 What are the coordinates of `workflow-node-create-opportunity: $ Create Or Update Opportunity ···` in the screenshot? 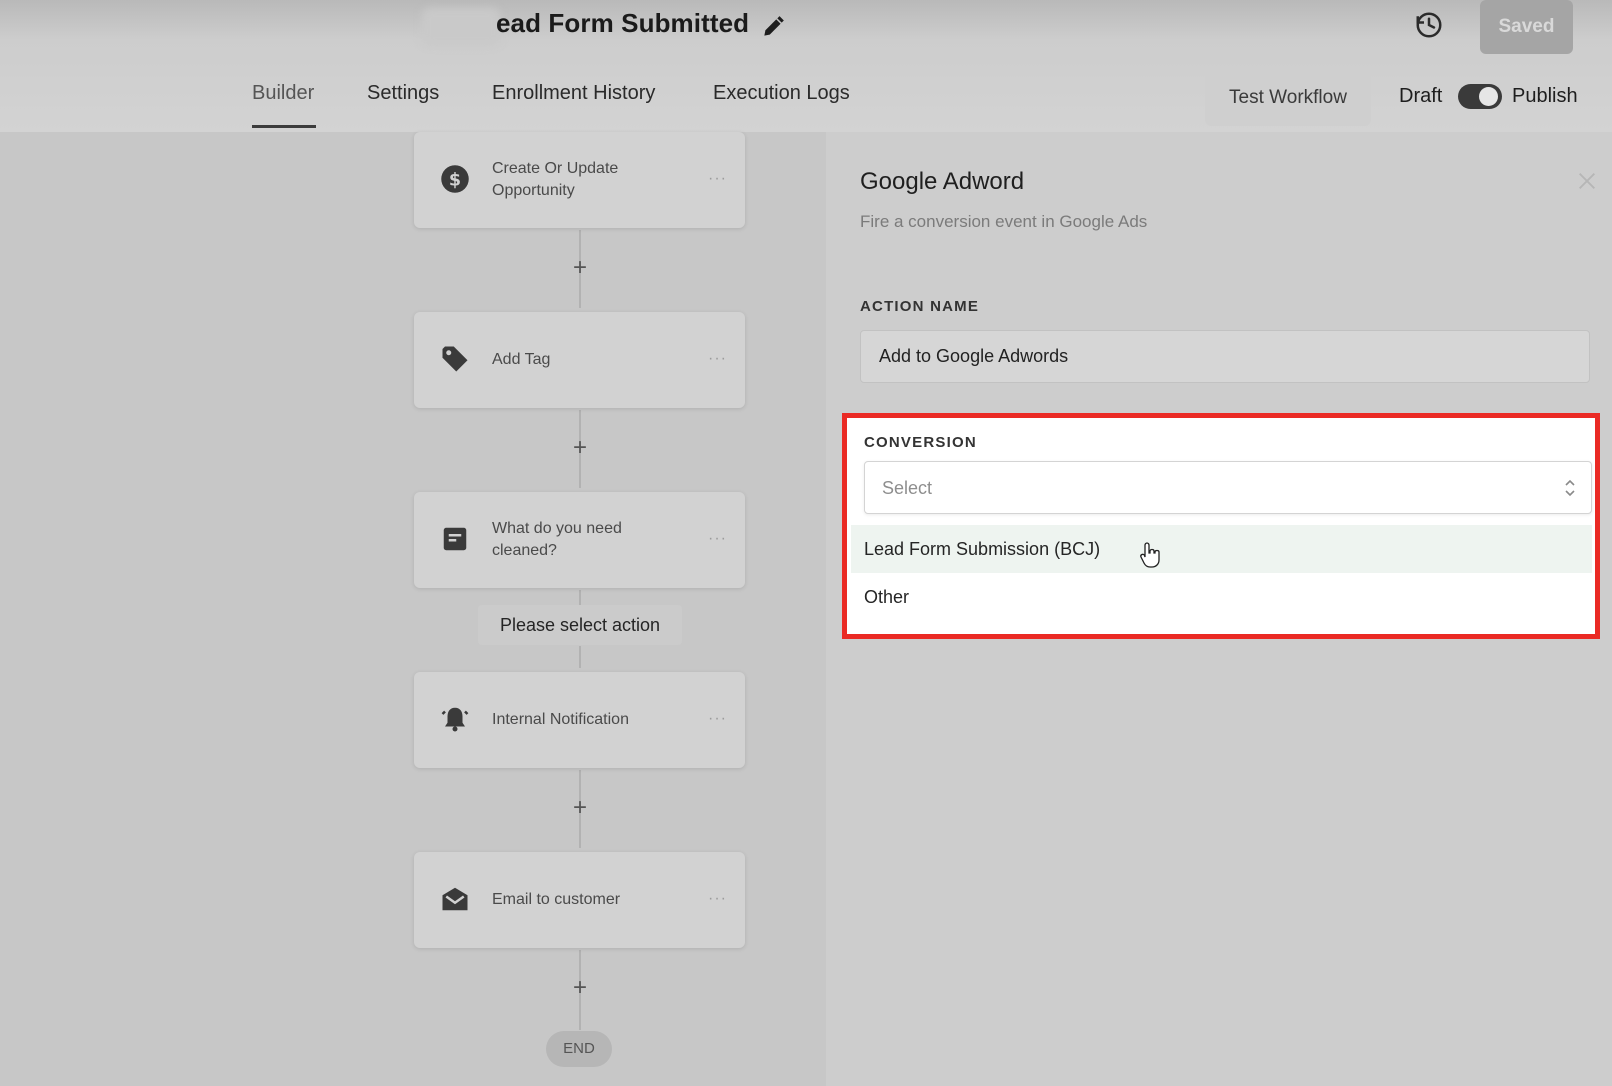 It's located at (579, 180).